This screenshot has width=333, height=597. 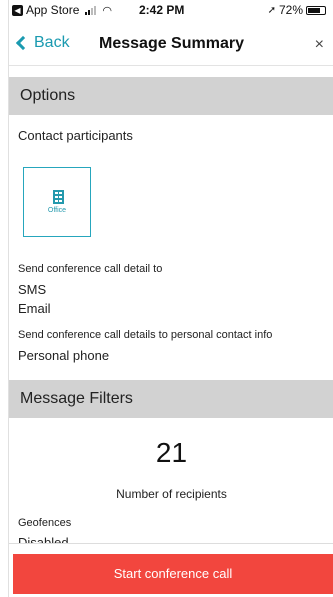 I want to click on personal-phone-value: Personal phone, so click(x=63, y=355).